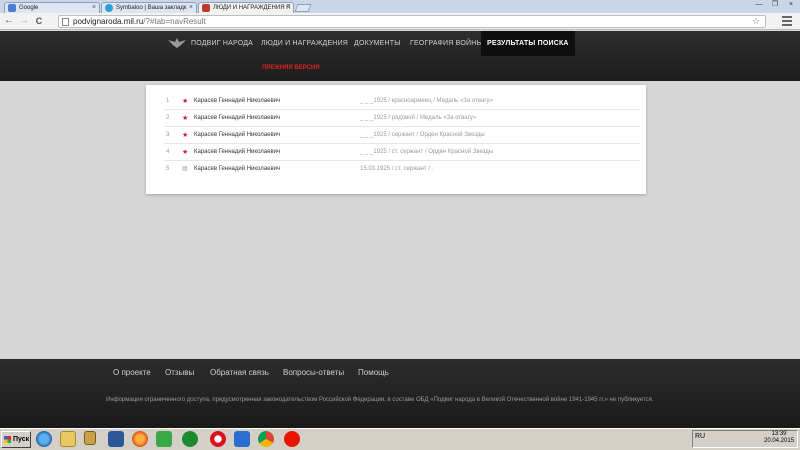 This screenshot has width=800, height=450. I want to click on utorrent-icon, so click(164, 439).